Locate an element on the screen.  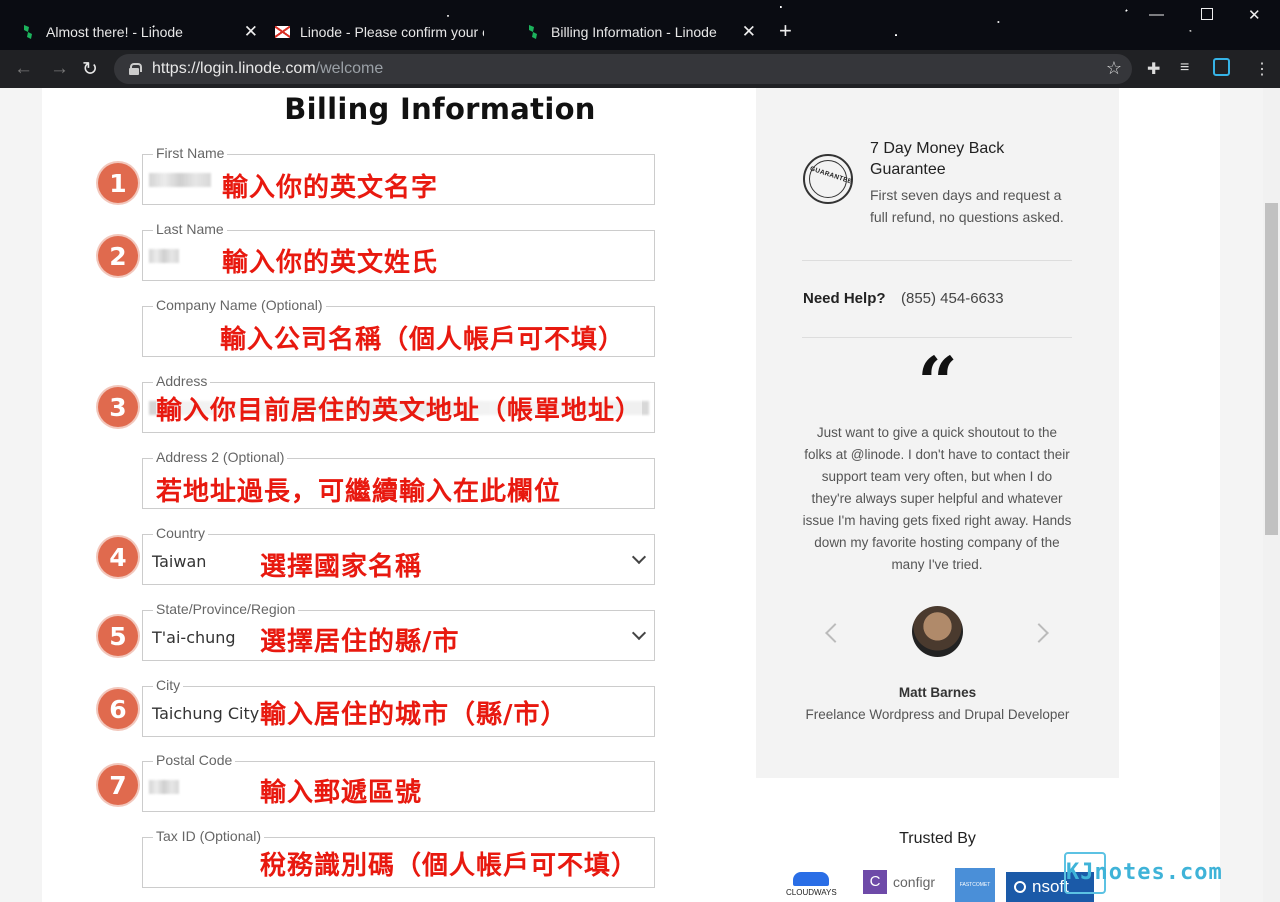
field-label: Postal Code is located at coordinates (194, 760).